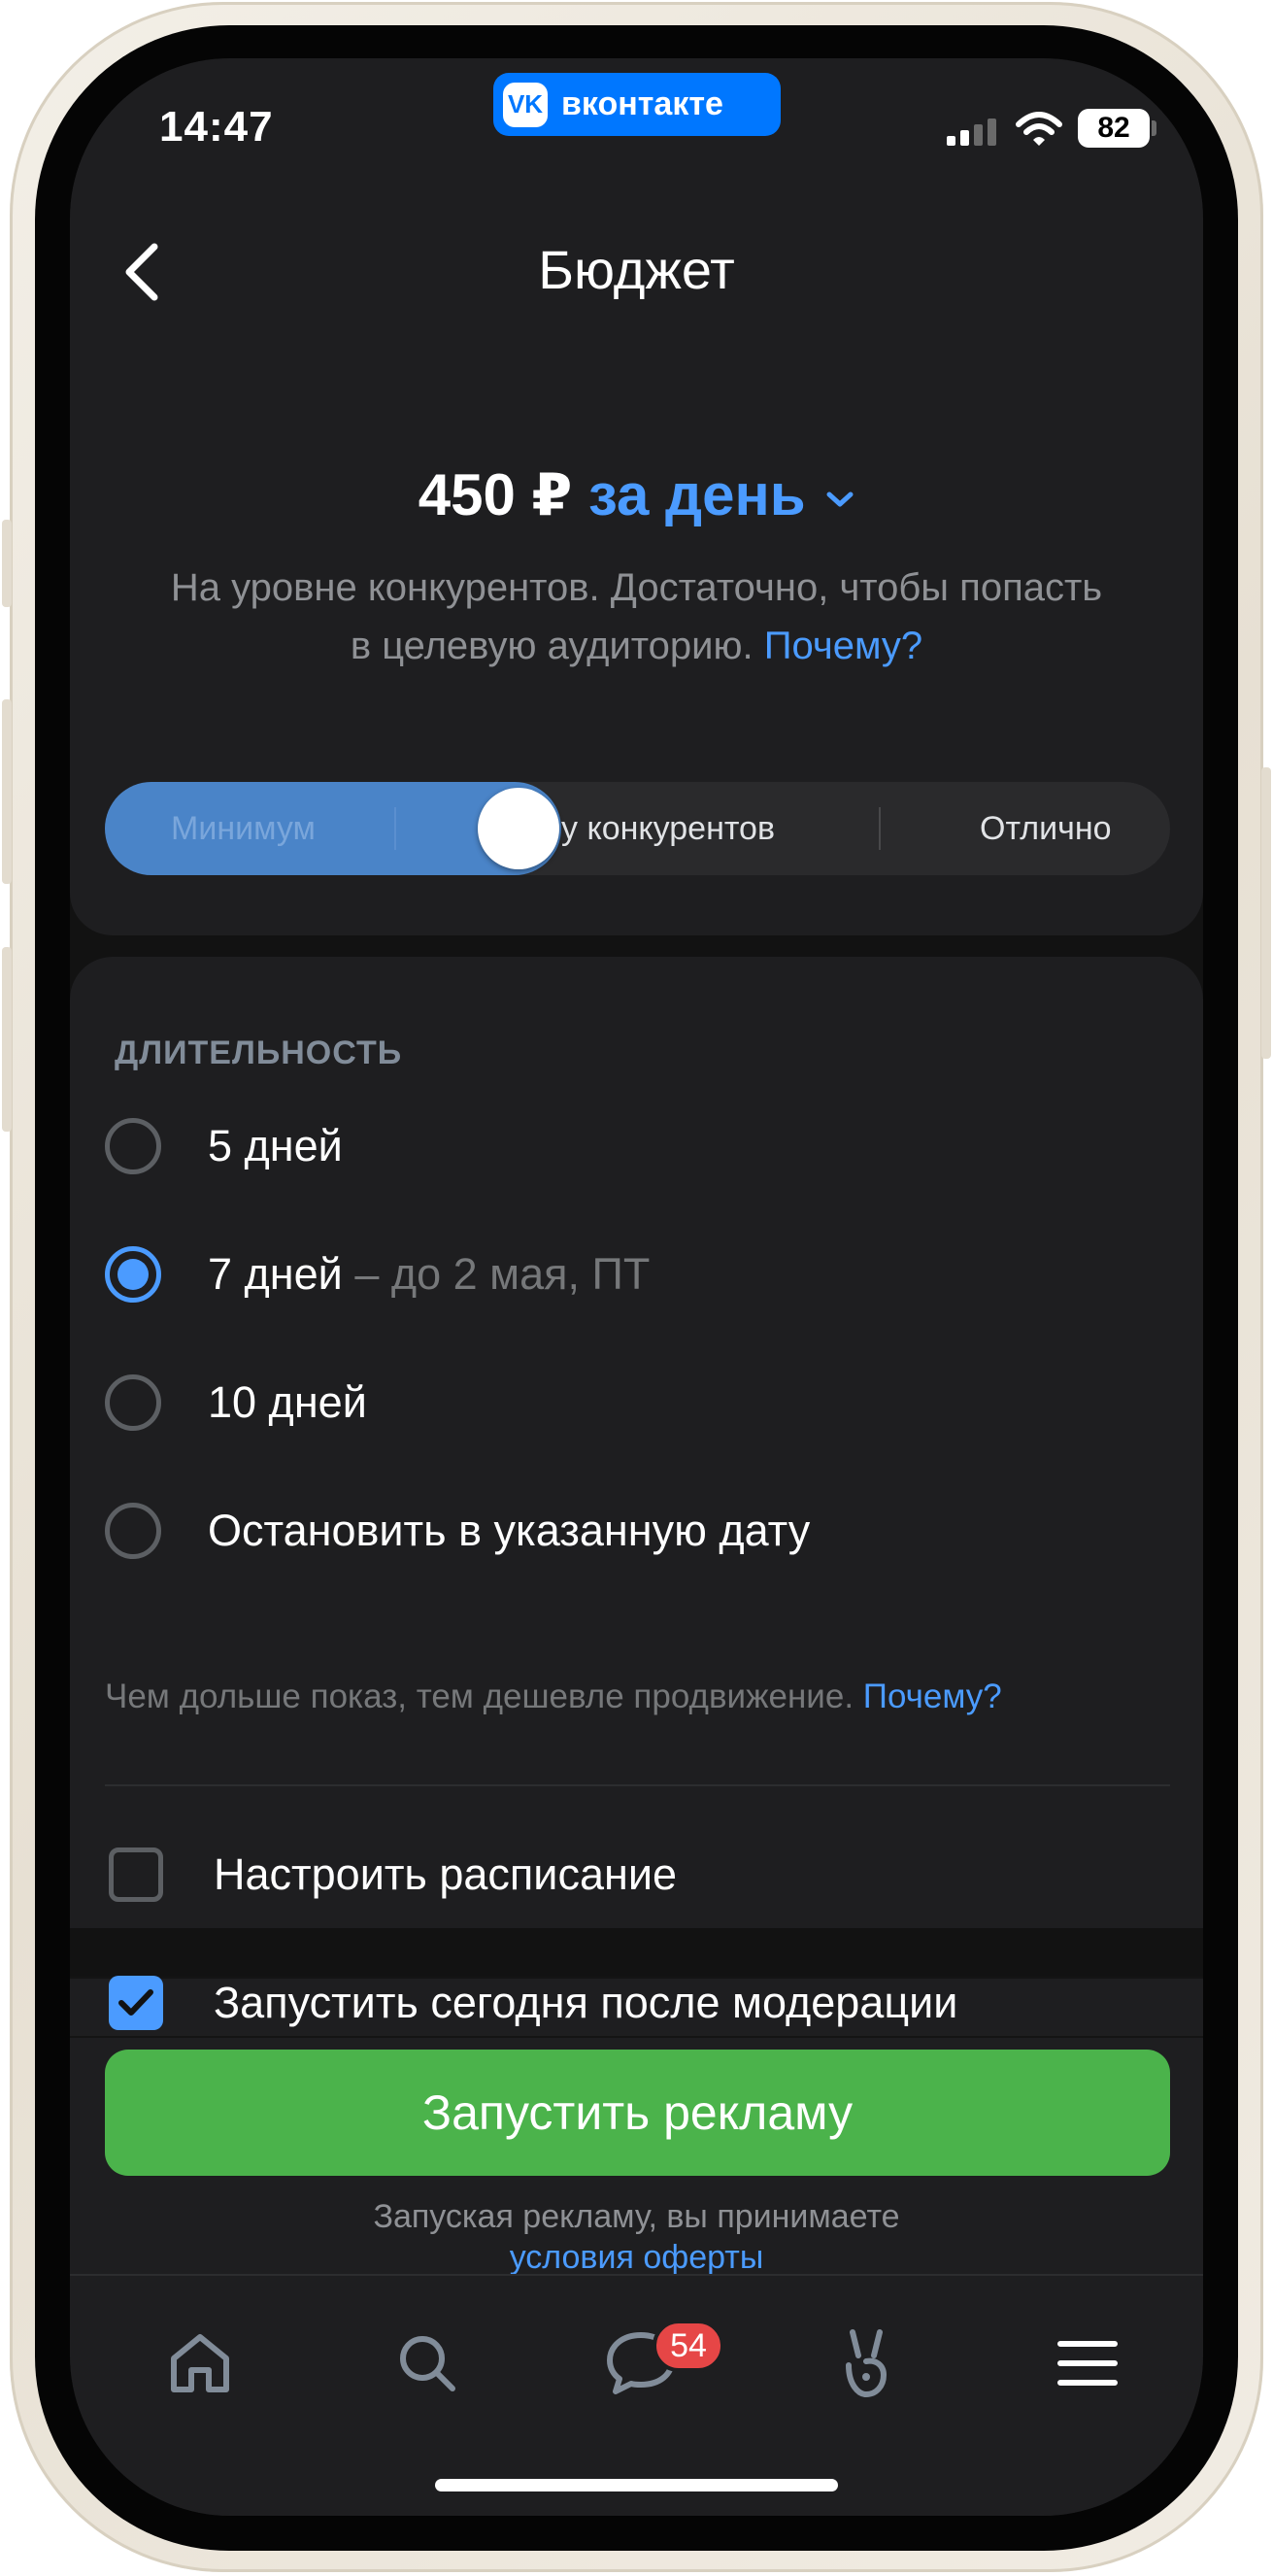 Image resolution: width=1273 pixels, height=2576 pixels. I want to click on vk-app-badge: VK вконтакте, so click(637, 104).